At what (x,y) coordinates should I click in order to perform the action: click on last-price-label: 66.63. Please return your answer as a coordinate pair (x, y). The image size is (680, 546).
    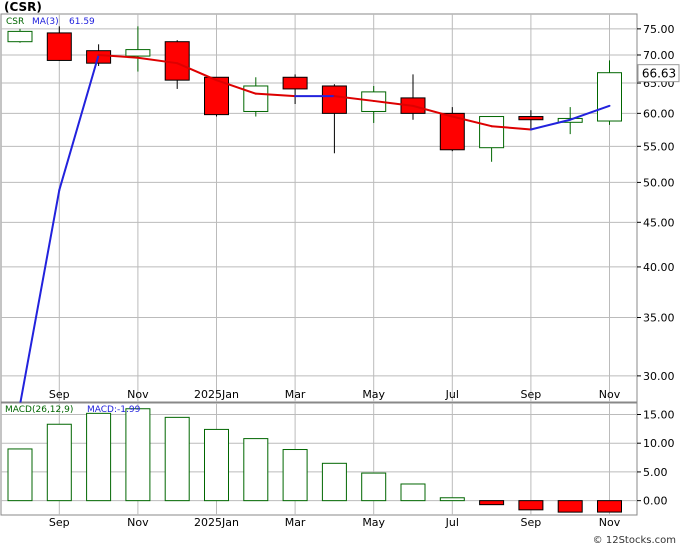
    Looking at the image, I should click on (659, 74).